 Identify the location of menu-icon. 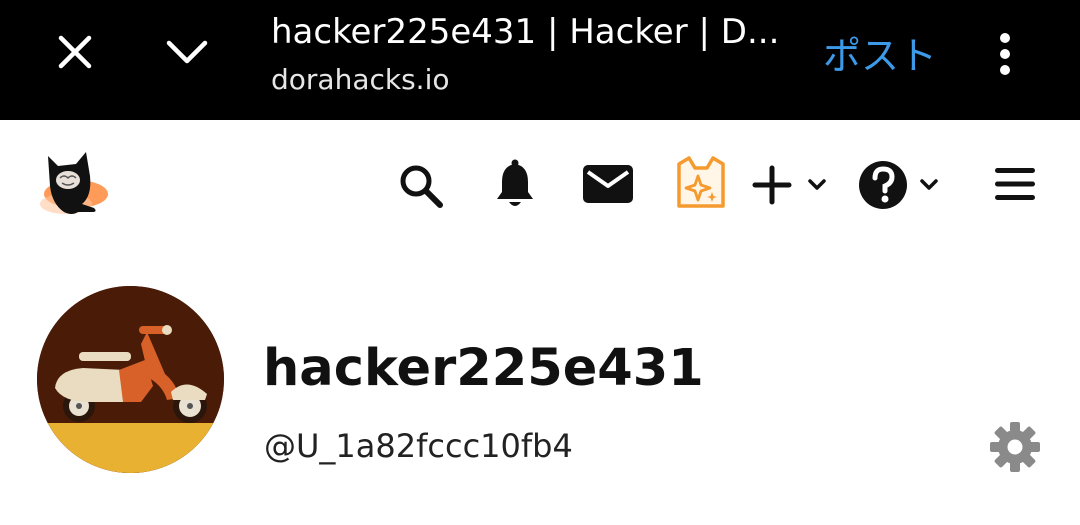
(1015, 184).